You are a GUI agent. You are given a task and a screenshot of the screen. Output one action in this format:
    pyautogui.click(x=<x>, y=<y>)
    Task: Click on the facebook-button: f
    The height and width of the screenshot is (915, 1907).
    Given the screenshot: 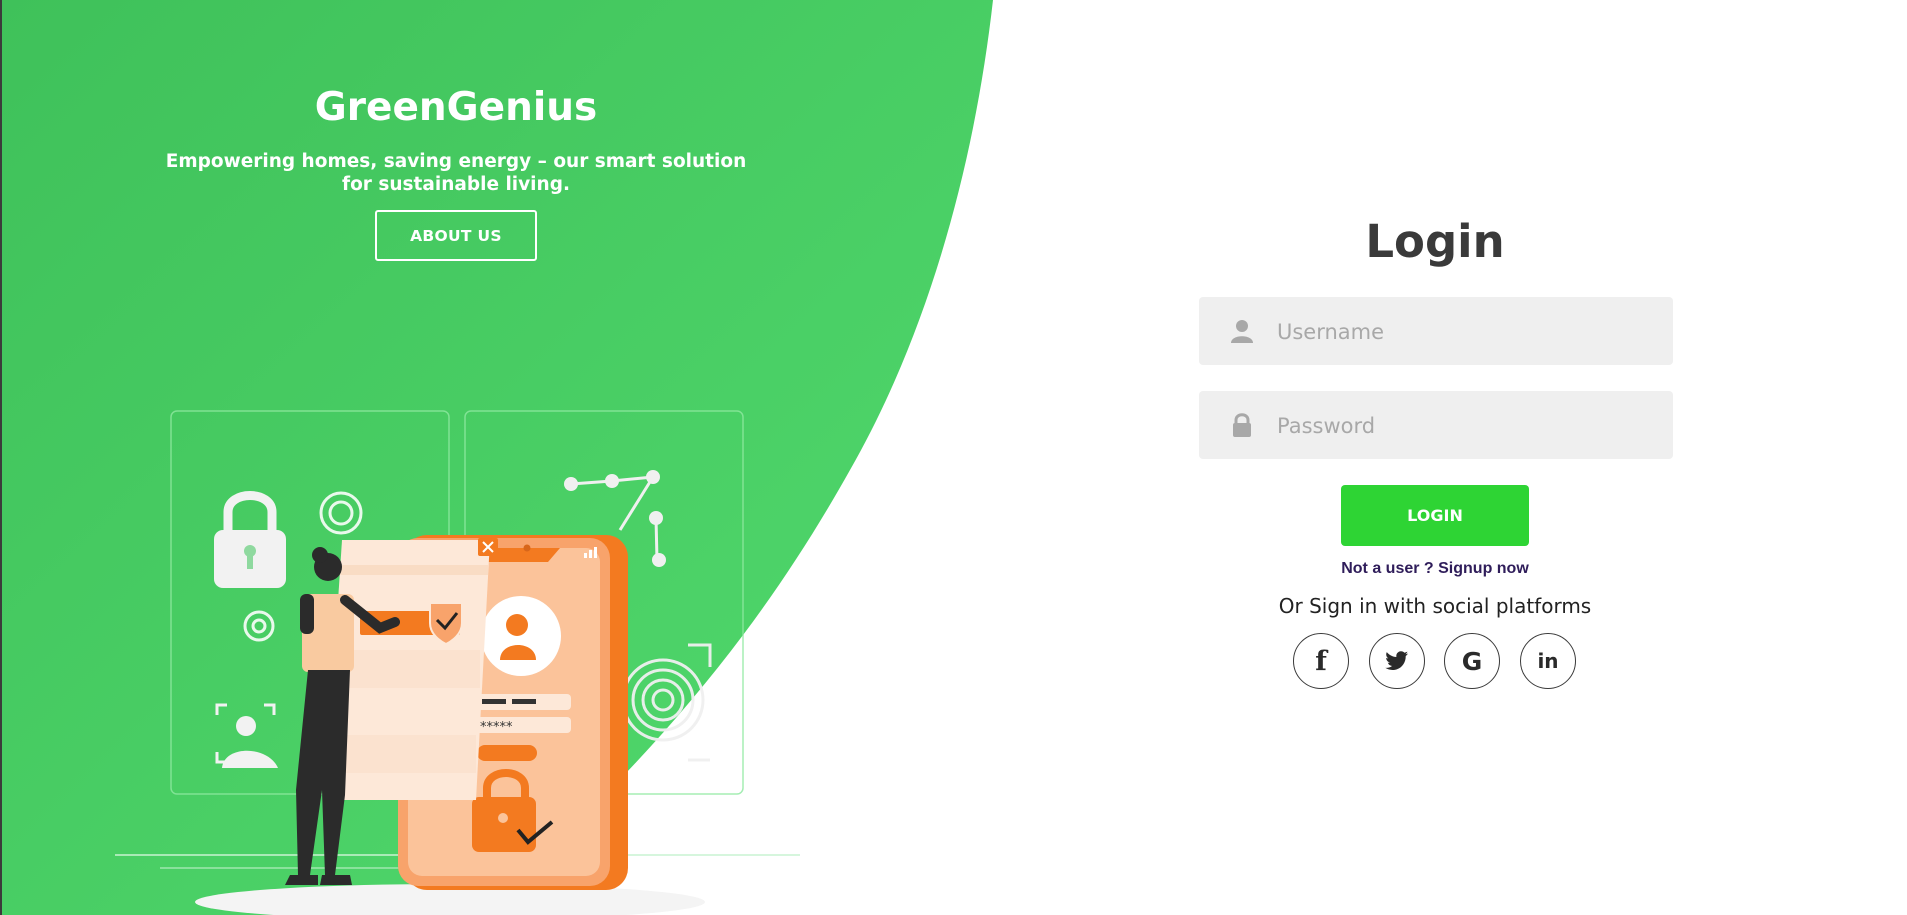 What is the action you would take?
    pyautogui.click(x=1321, y=661)
    